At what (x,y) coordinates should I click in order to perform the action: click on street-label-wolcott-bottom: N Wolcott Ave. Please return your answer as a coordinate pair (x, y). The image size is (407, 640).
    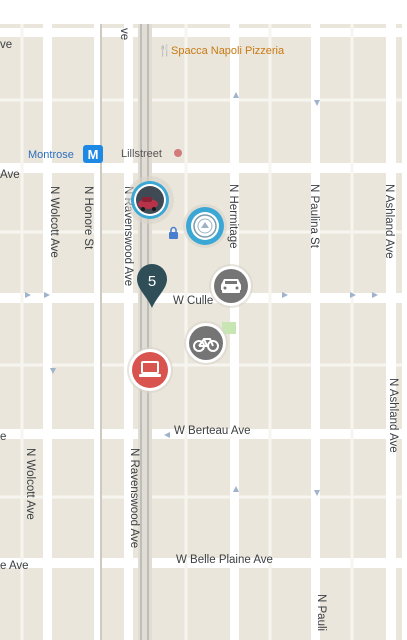
    Looking at the image, I should click on (30, 484).